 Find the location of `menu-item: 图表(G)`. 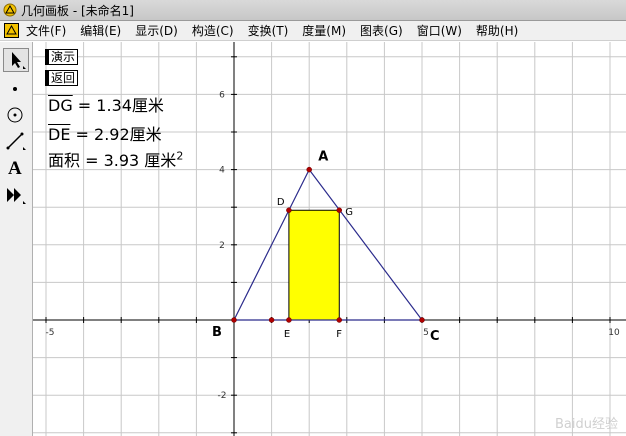

menu-item: 图表(G) is located at coordinates (381, 31).